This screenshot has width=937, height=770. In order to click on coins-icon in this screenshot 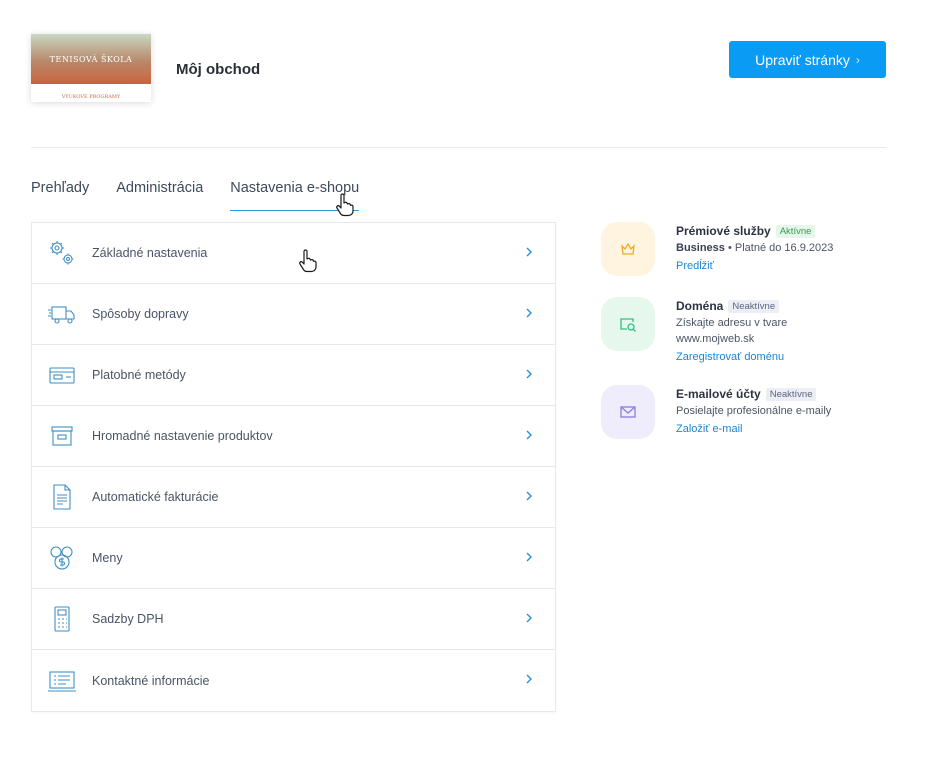, I will do `click(62, 558)`.